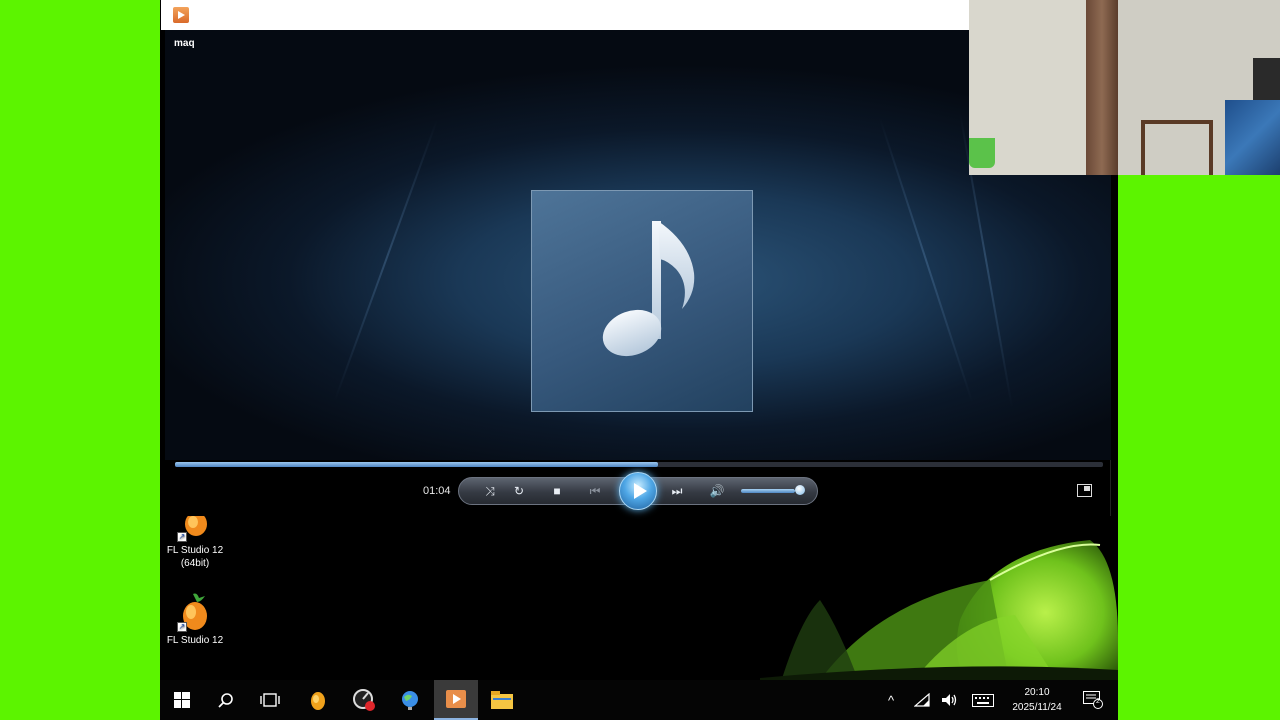 The width and height of the screenshot is (1280, 720). I want to click on desktop-icon-fl-studio: ↗ FL Studio 12, so click(195, 619).